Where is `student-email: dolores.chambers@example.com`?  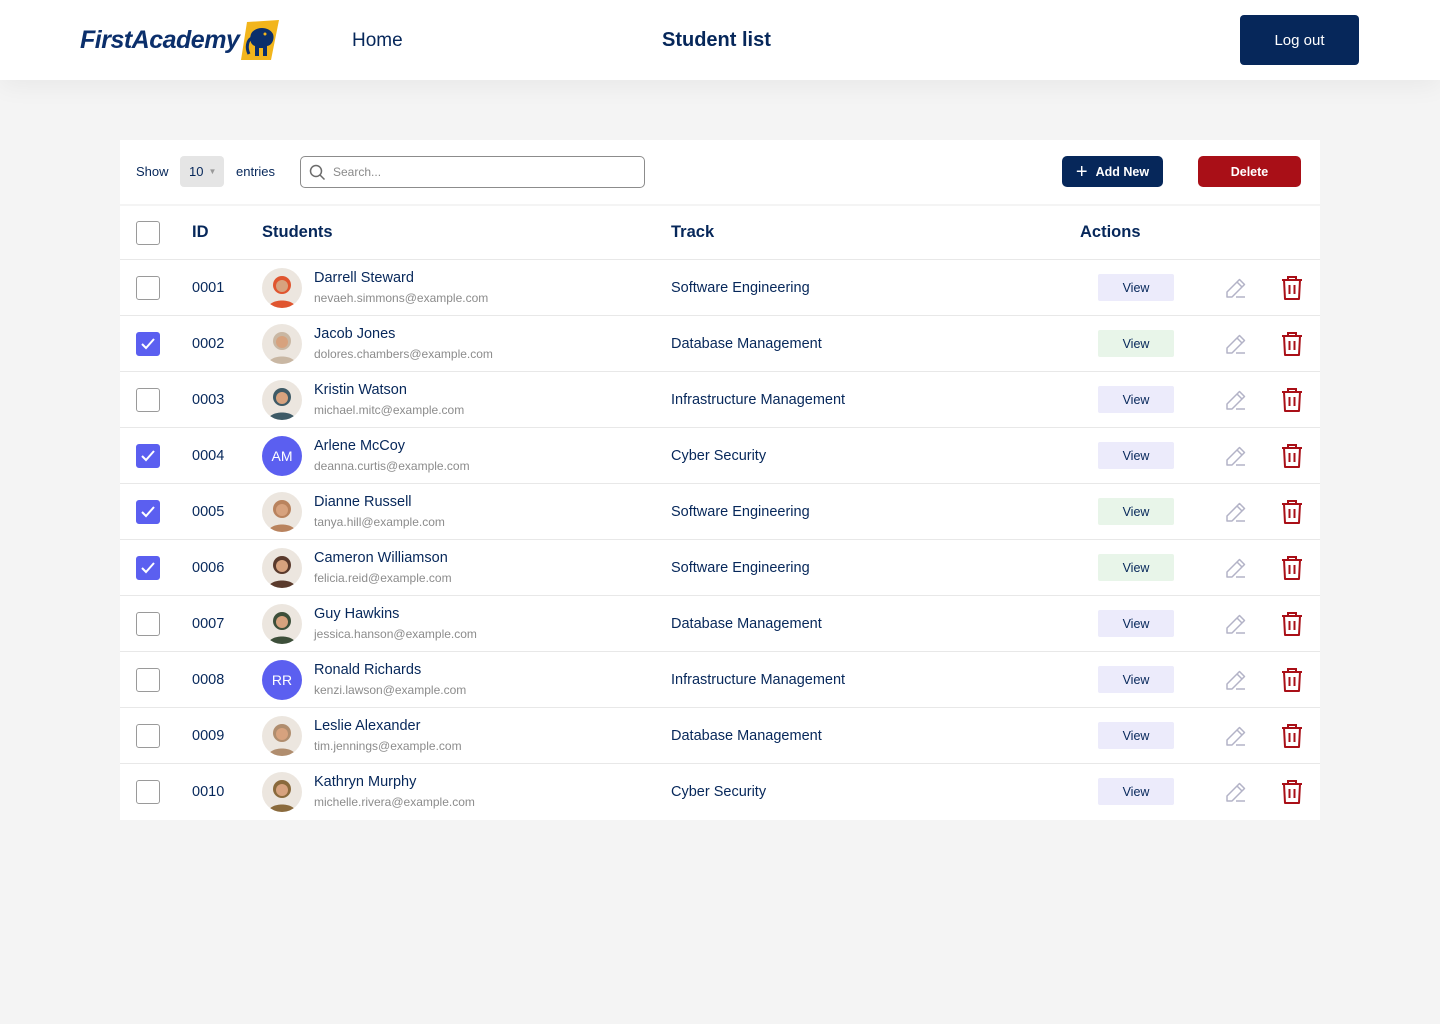
student-email: dolores.chambers@example.com is located at coordinates (403, 354).